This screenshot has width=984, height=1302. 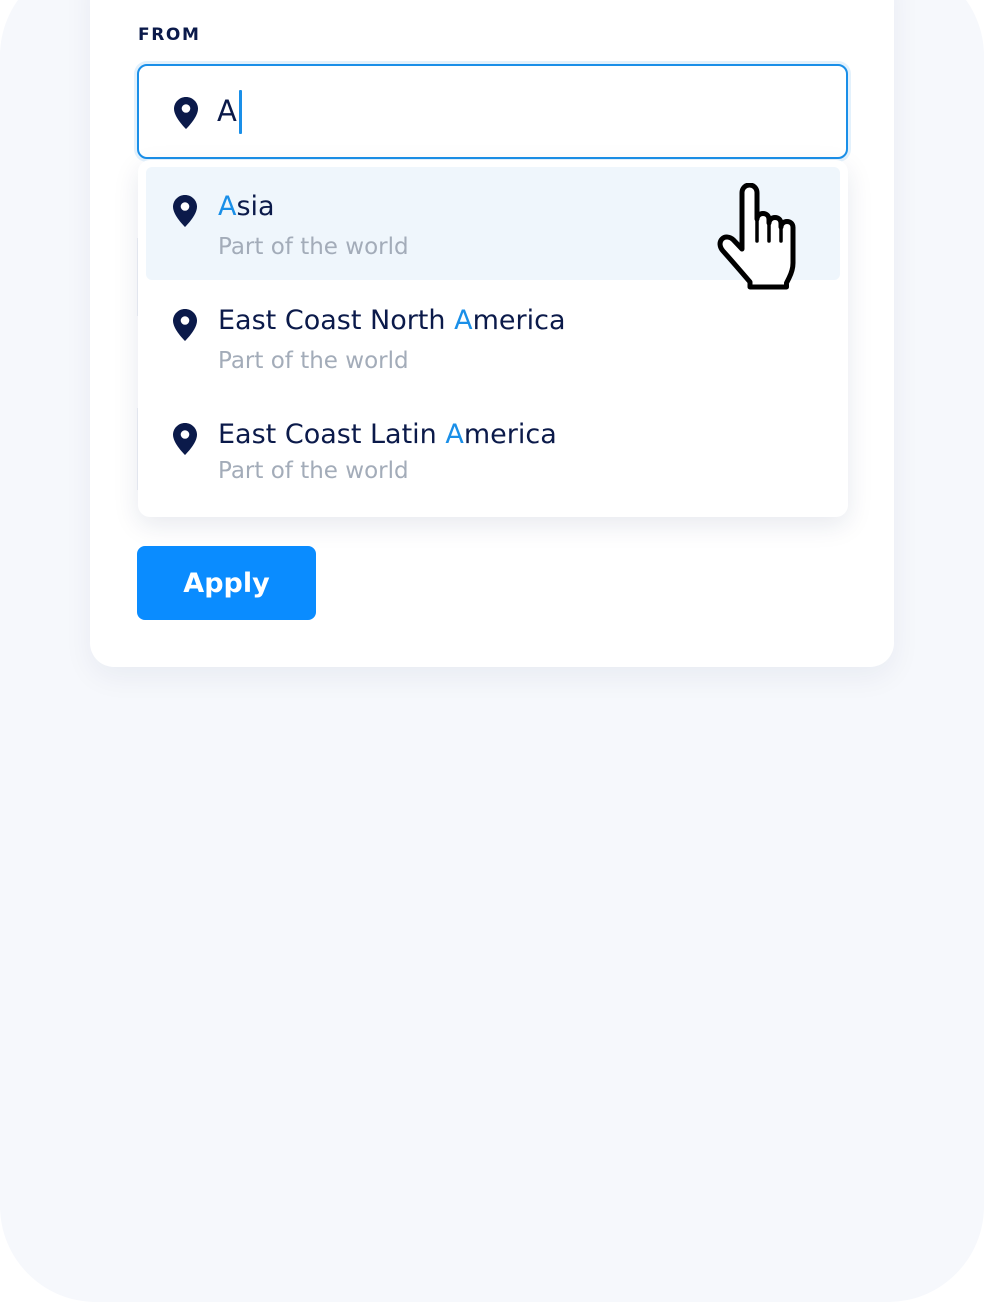 What do you see at coordinates (756, 236) in the screenshot?
I see `hand-pointer-icon` at bounding box center [756, 236].